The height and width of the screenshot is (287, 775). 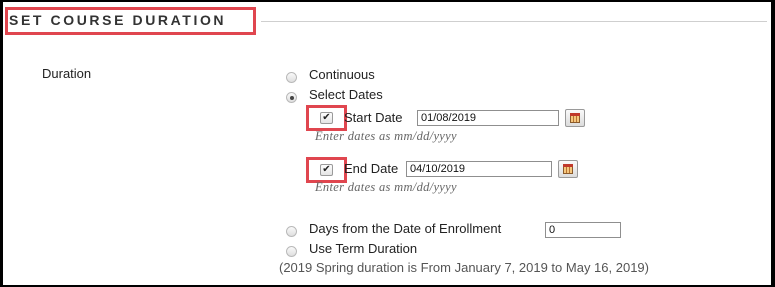 I want to click on start-date-checkbox: ✔, so click(x=326, y=118).